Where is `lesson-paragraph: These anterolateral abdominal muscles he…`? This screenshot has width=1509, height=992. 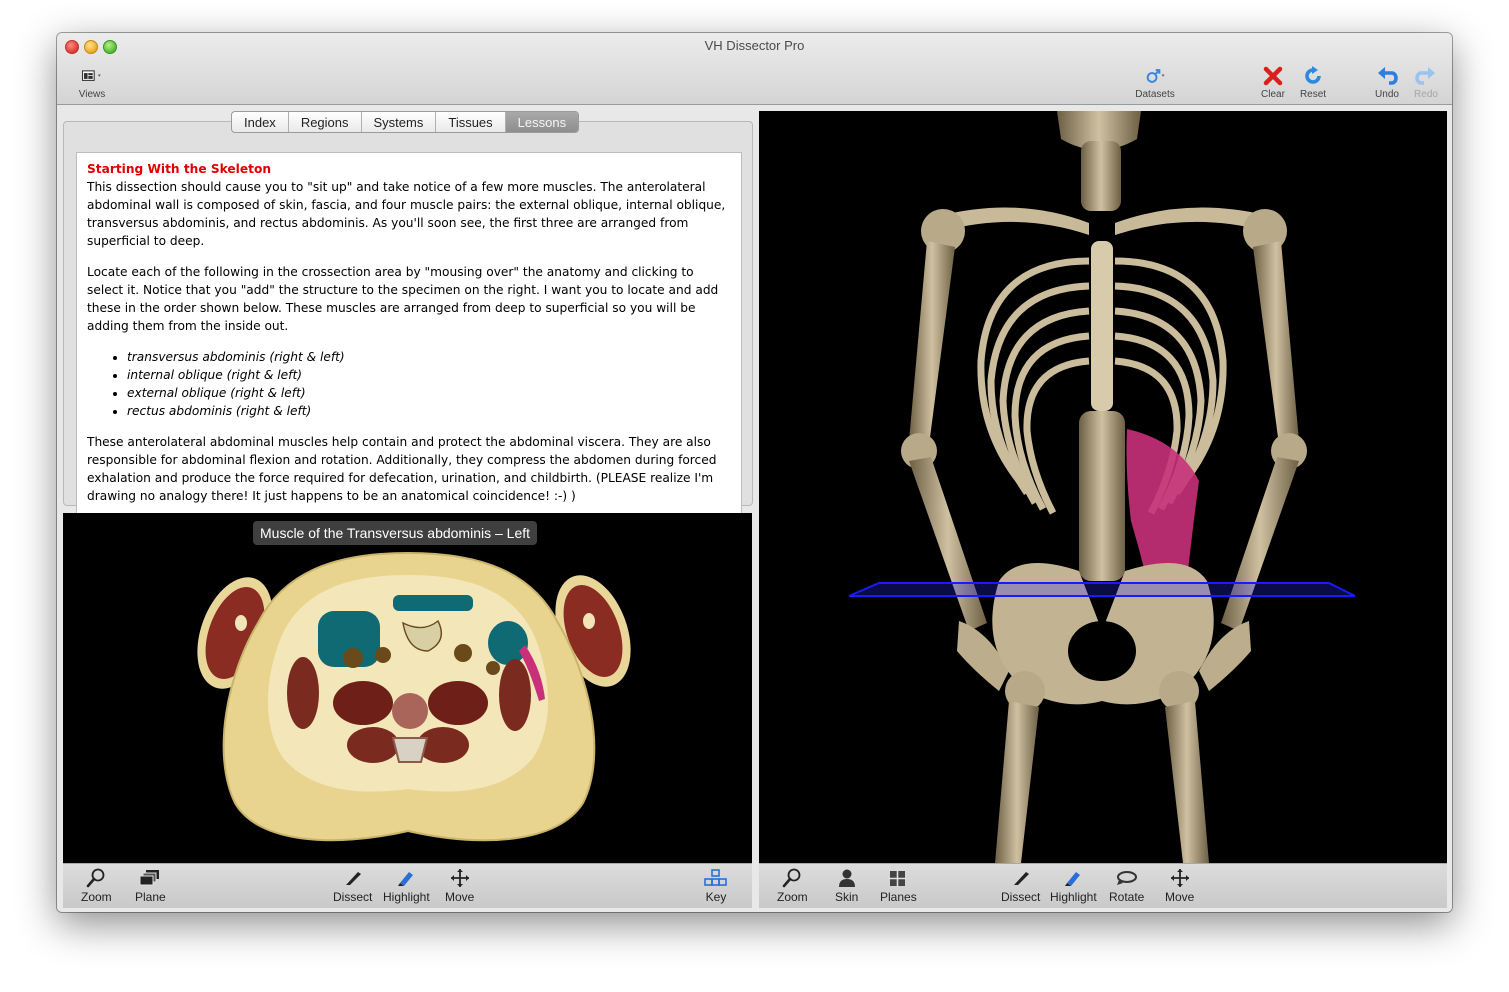
lesson-paragraph: These anterolateral abdominal muscles he… is located at coordinates (402, 469).